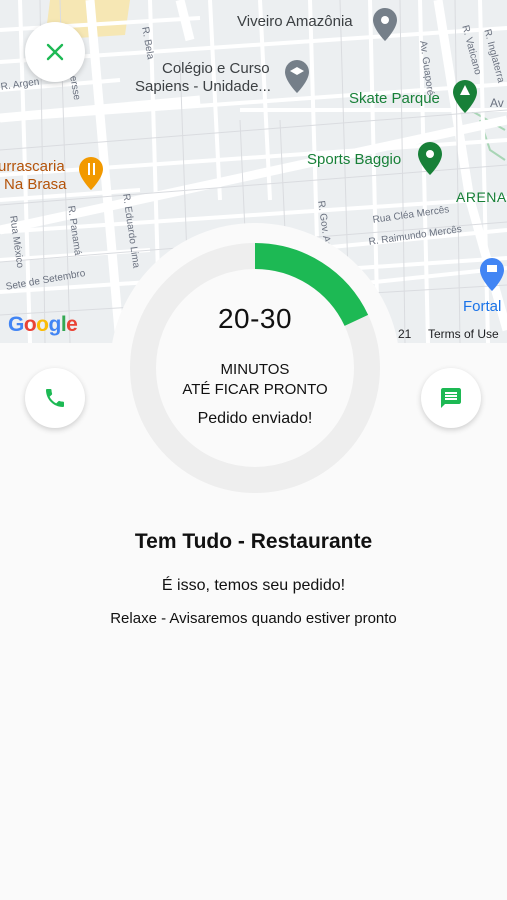 This screenshot has height=900, width=507. I want to click on map-label-arena: ARENA, so click(481, 197).